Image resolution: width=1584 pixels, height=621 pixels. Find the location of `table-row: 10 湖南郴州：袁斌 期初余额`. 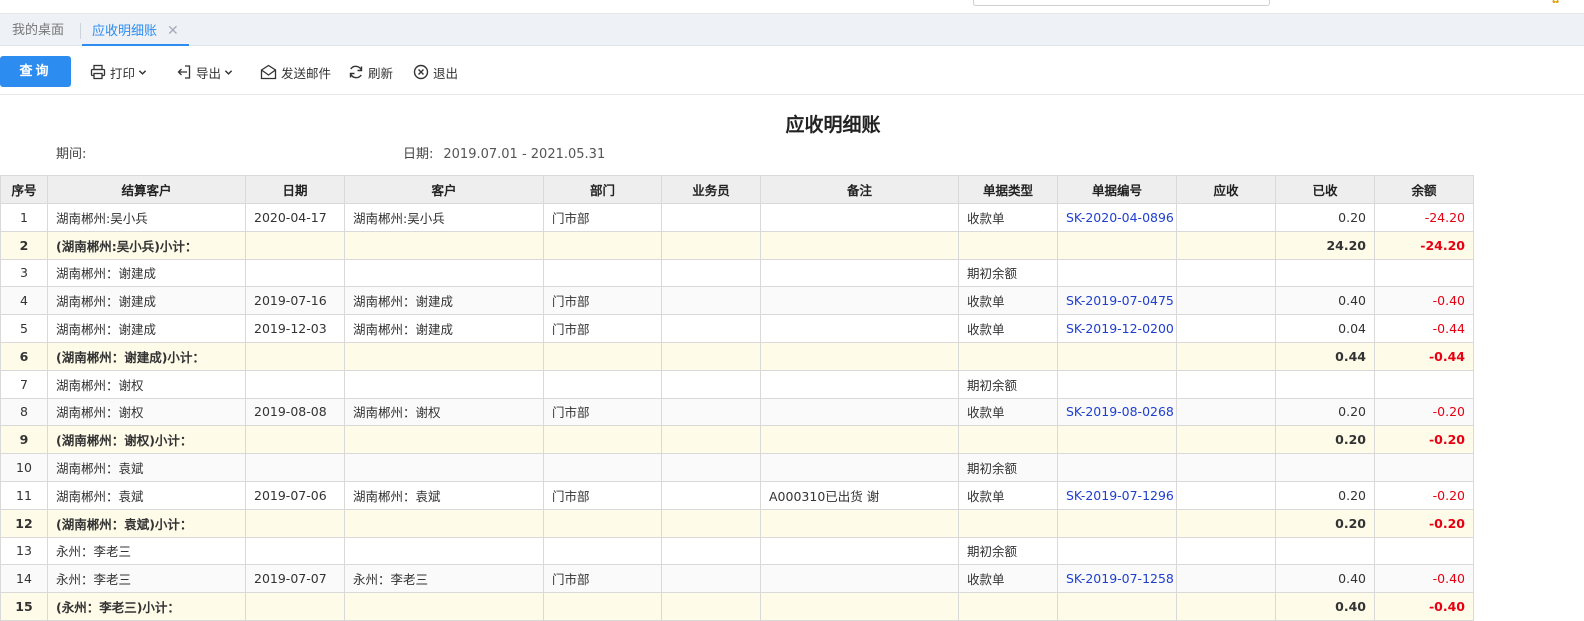

table-row: 10 湖南郴州：袁斌 期初余额 is located at coordinates (737, 467).